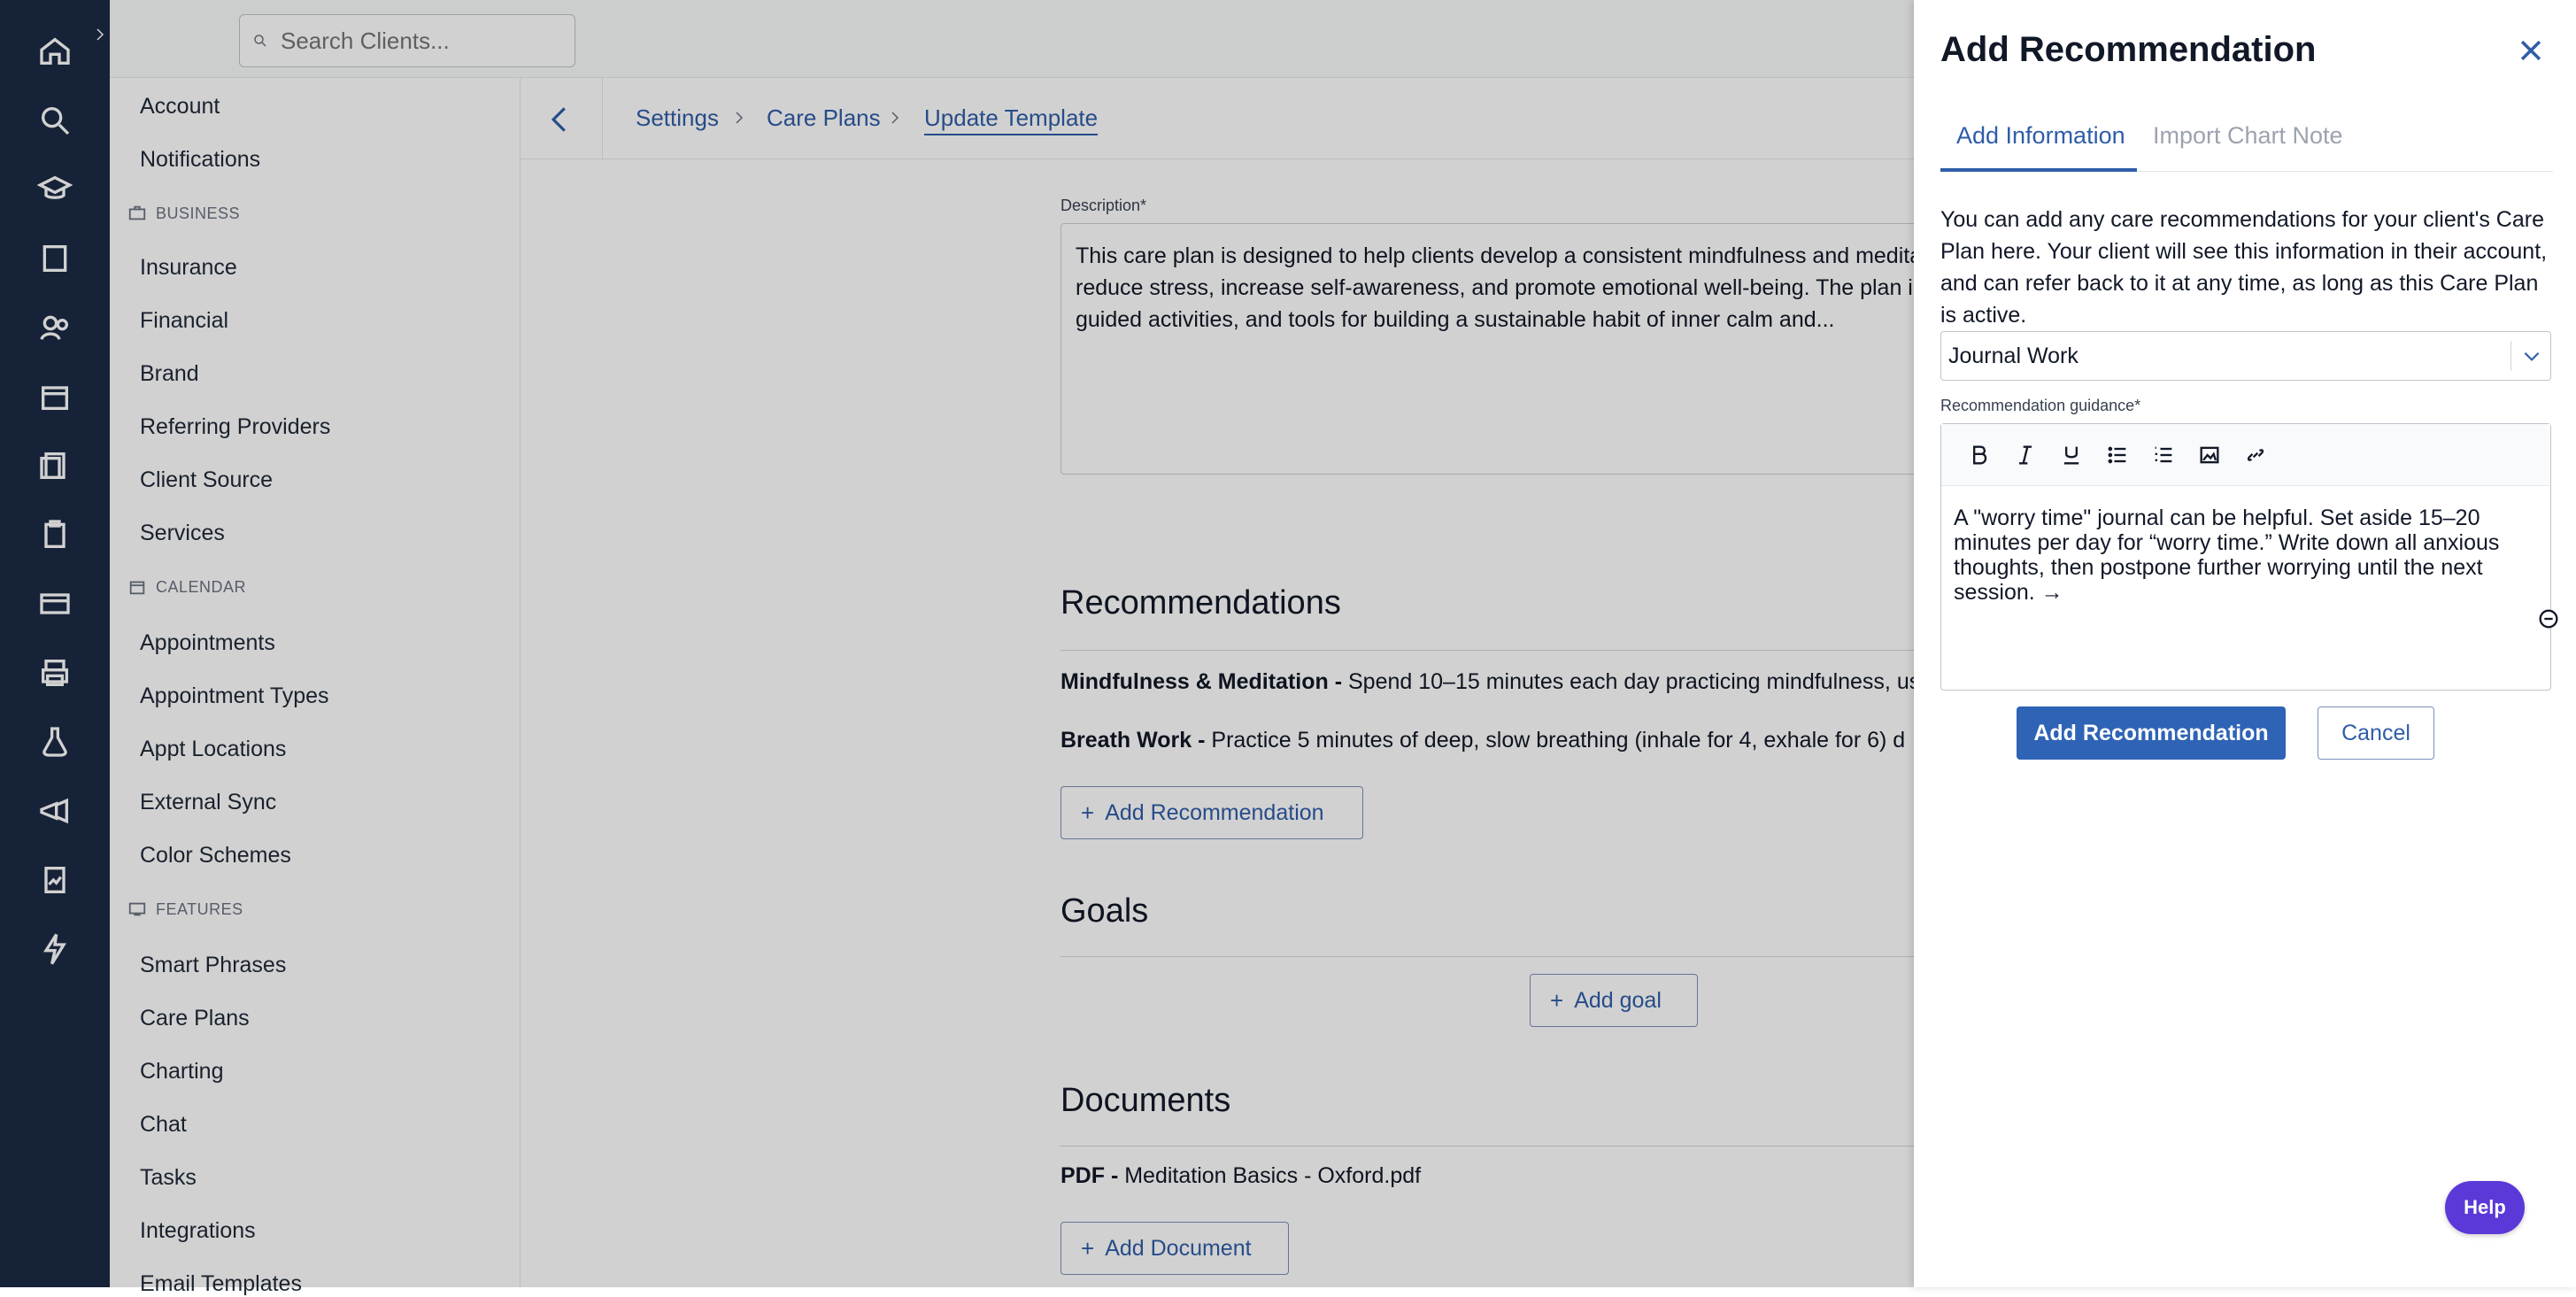  Describe the element at coordinates (2485, 1207) in the screenshot. I see `help-button: Help` at that location.